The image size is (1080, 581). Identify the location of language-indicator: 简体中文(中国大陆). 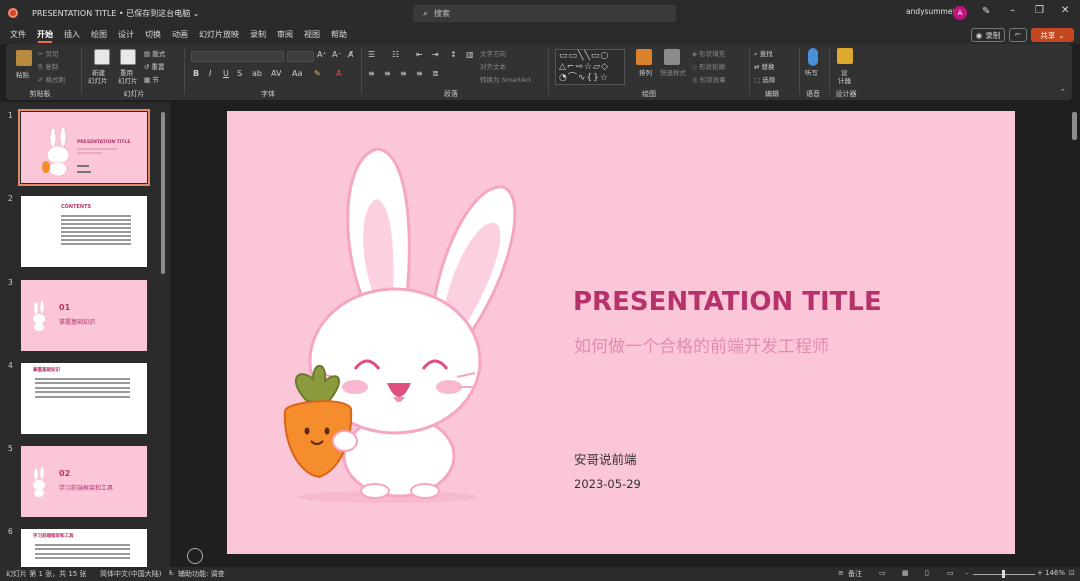
(130, 574).